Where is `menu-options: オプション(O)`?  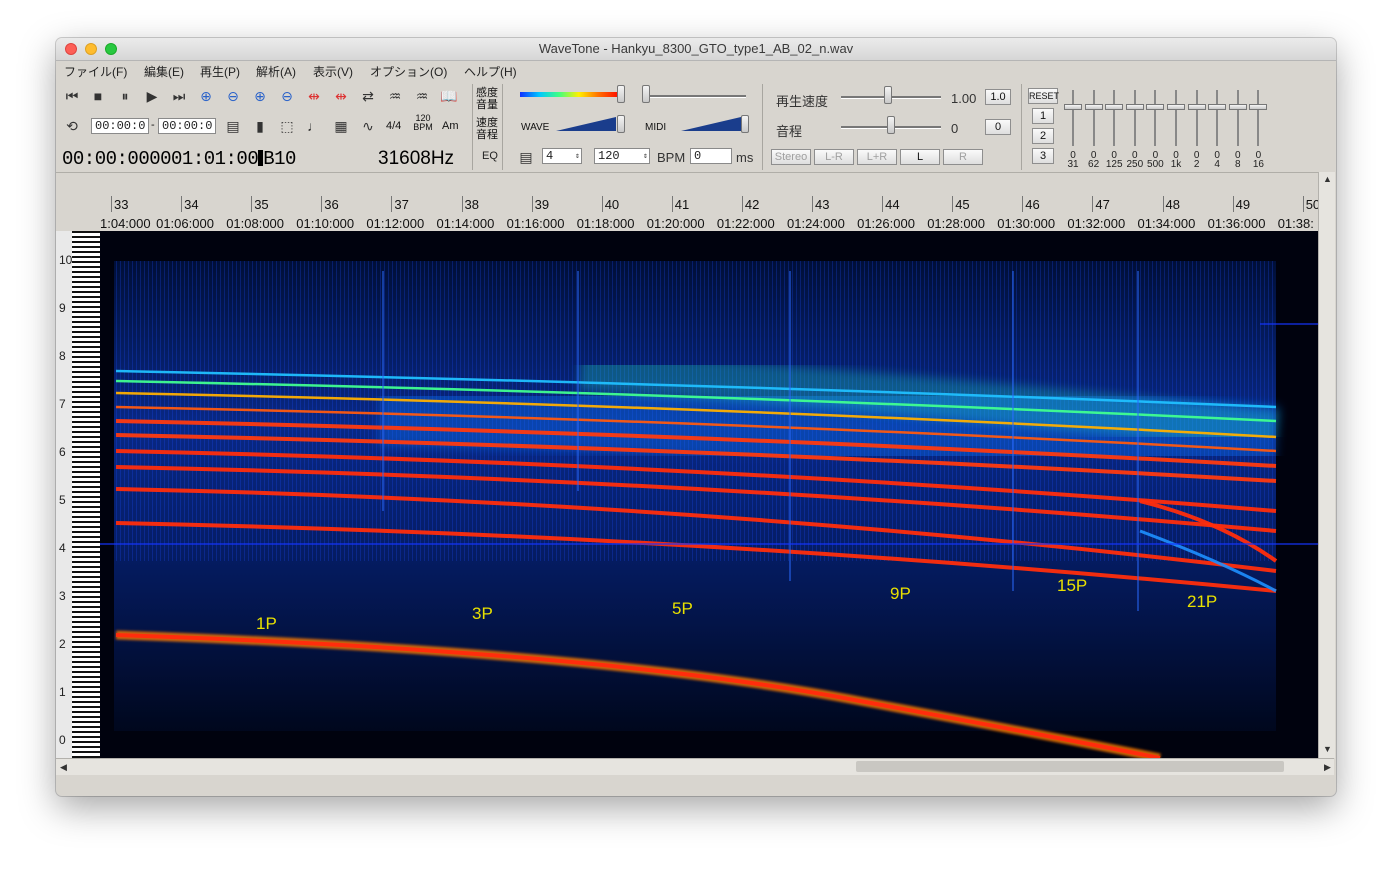 menu-options: オプション(O) is located at coordinates (408, 71).